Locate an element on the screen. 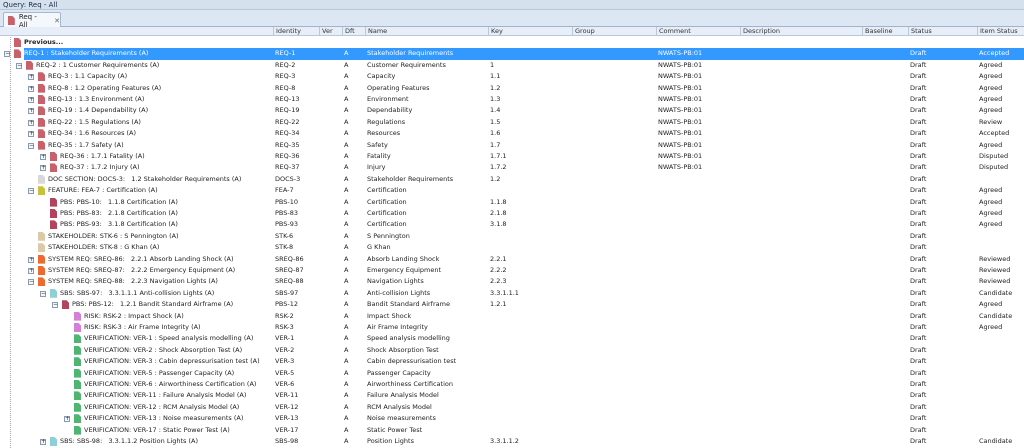 The width and height of the screenshot is (1024, 448). cell-comment: NWATS-PB:01 is located at coordinates (680, 156).